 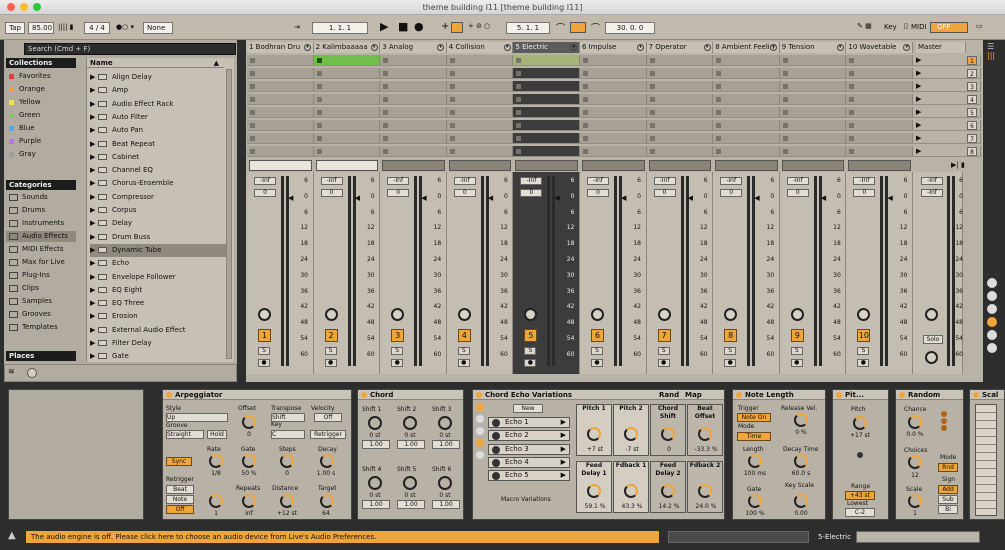 I want to click on chain-play-icon: ▶, so click(x=563, y=422).